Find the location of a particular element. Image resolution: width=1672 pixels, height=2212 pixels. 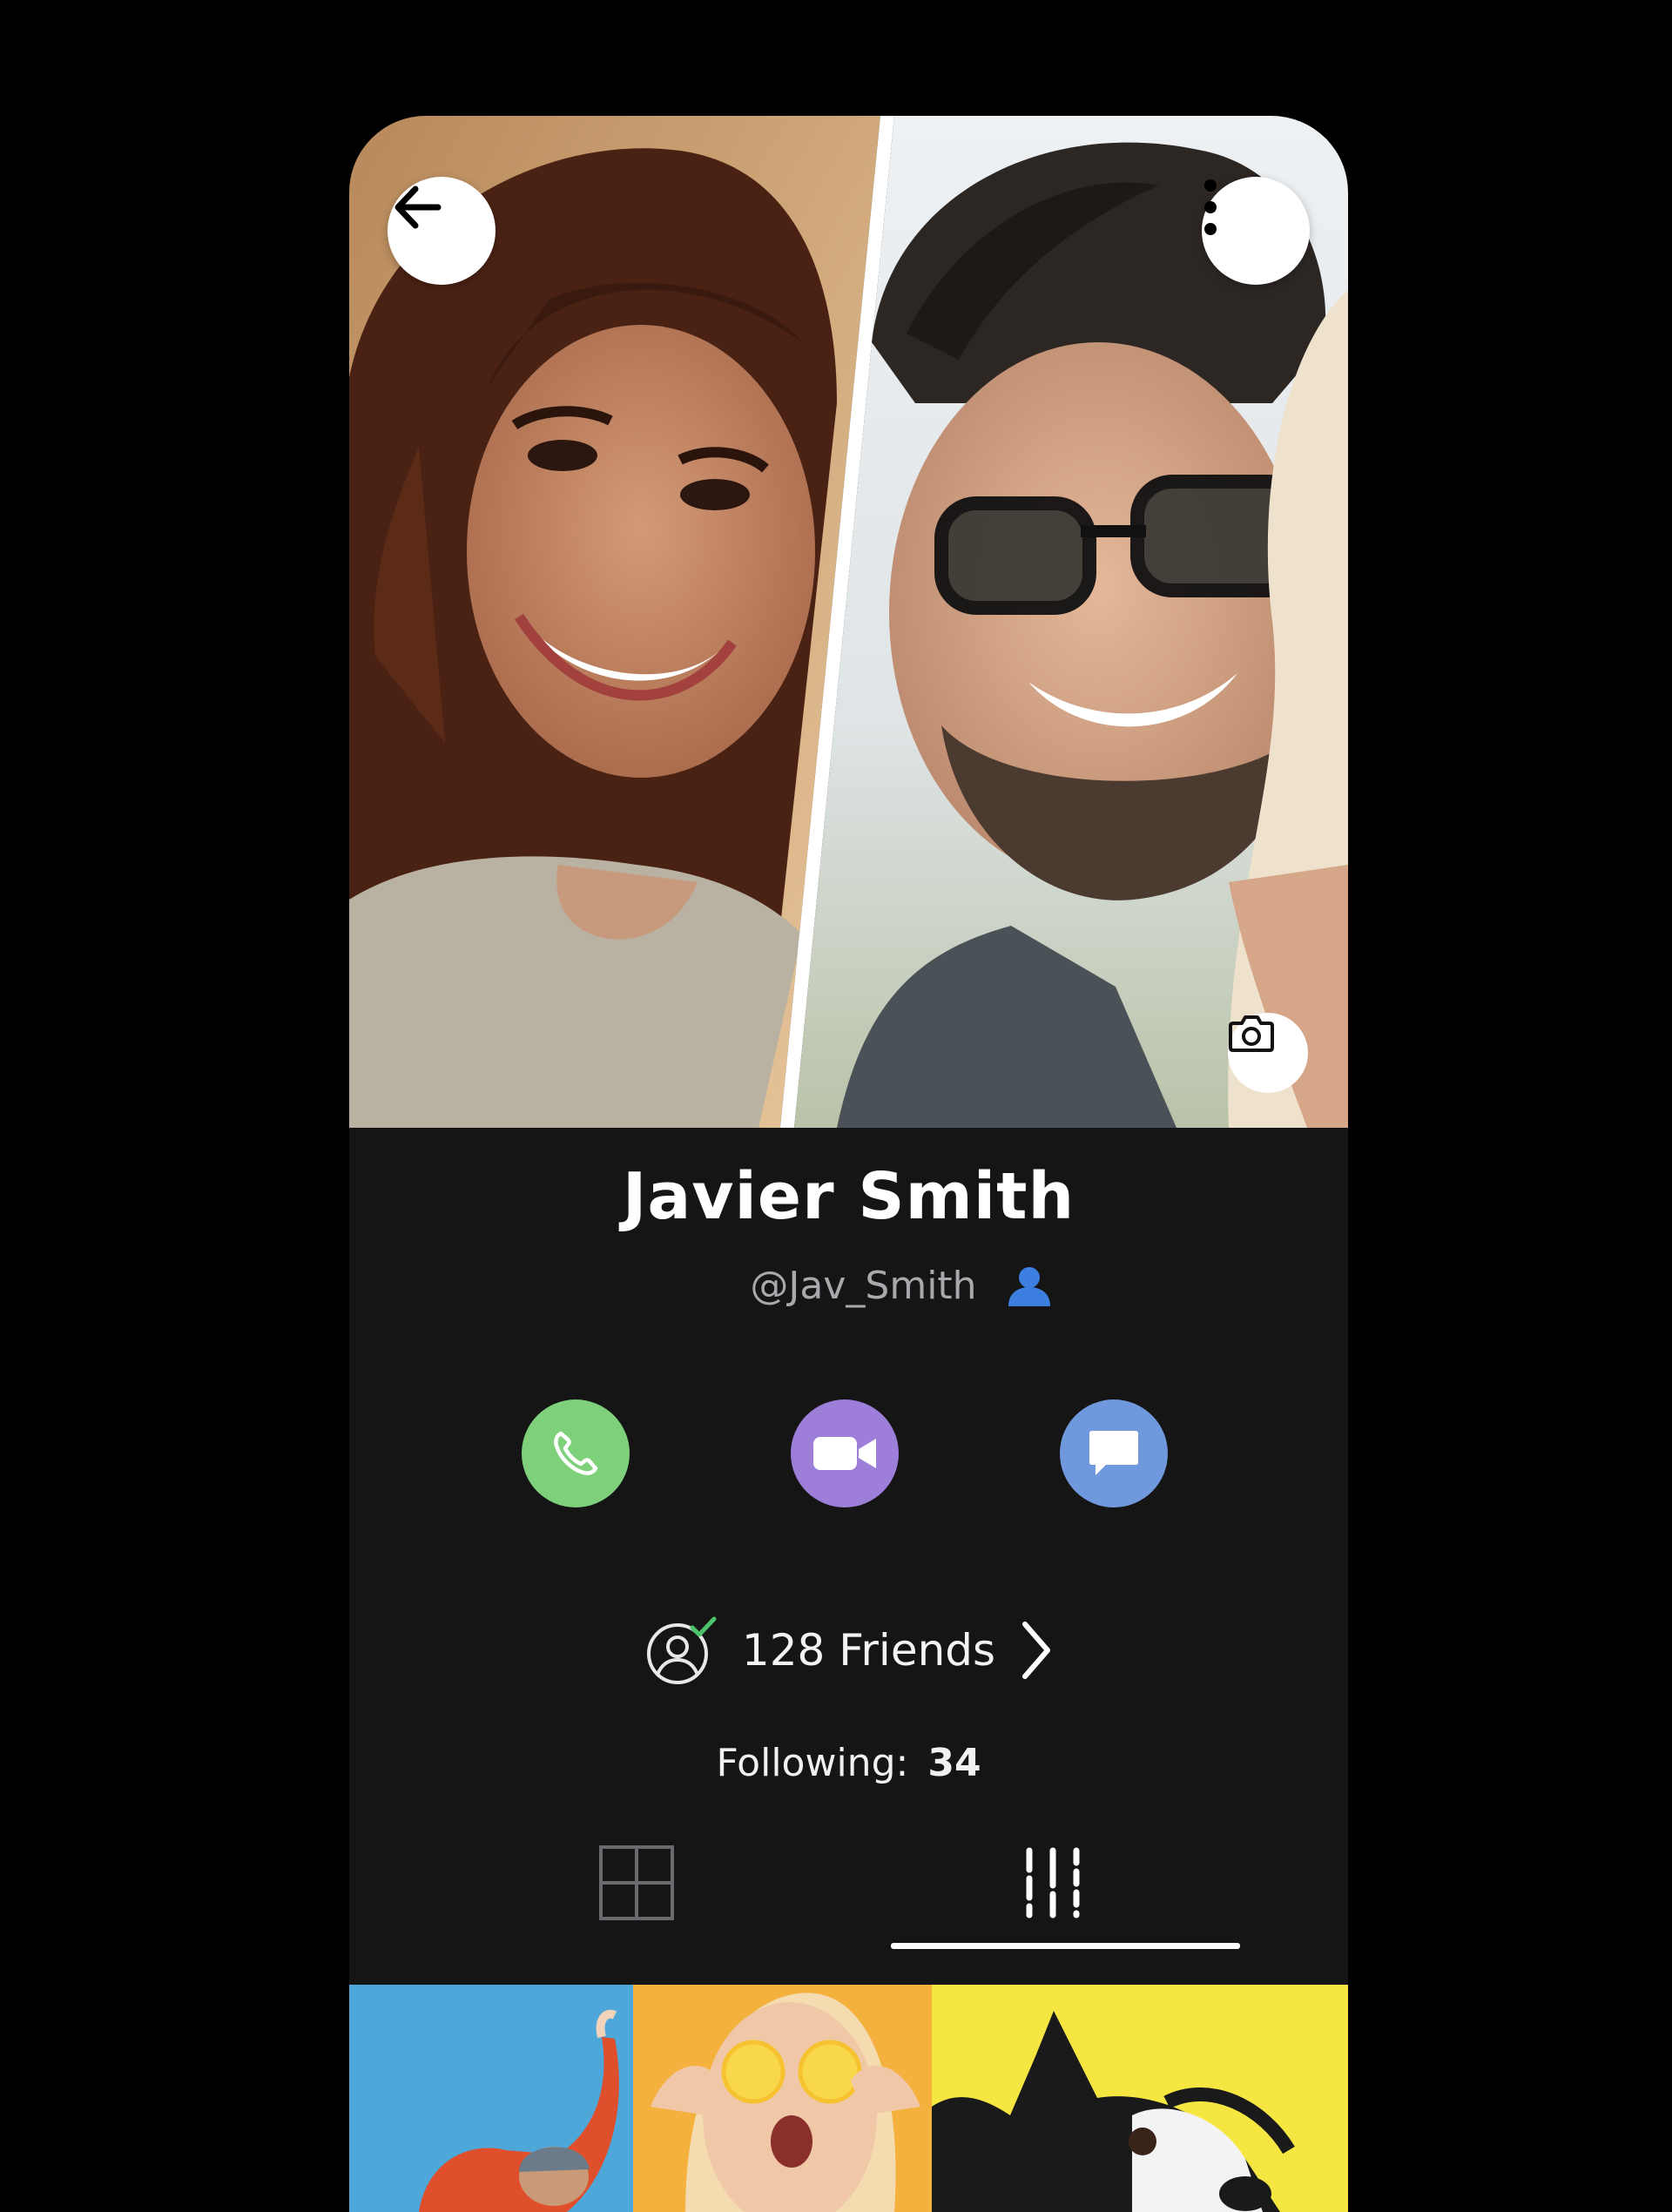

back-button is located at coordinates (442, 231).